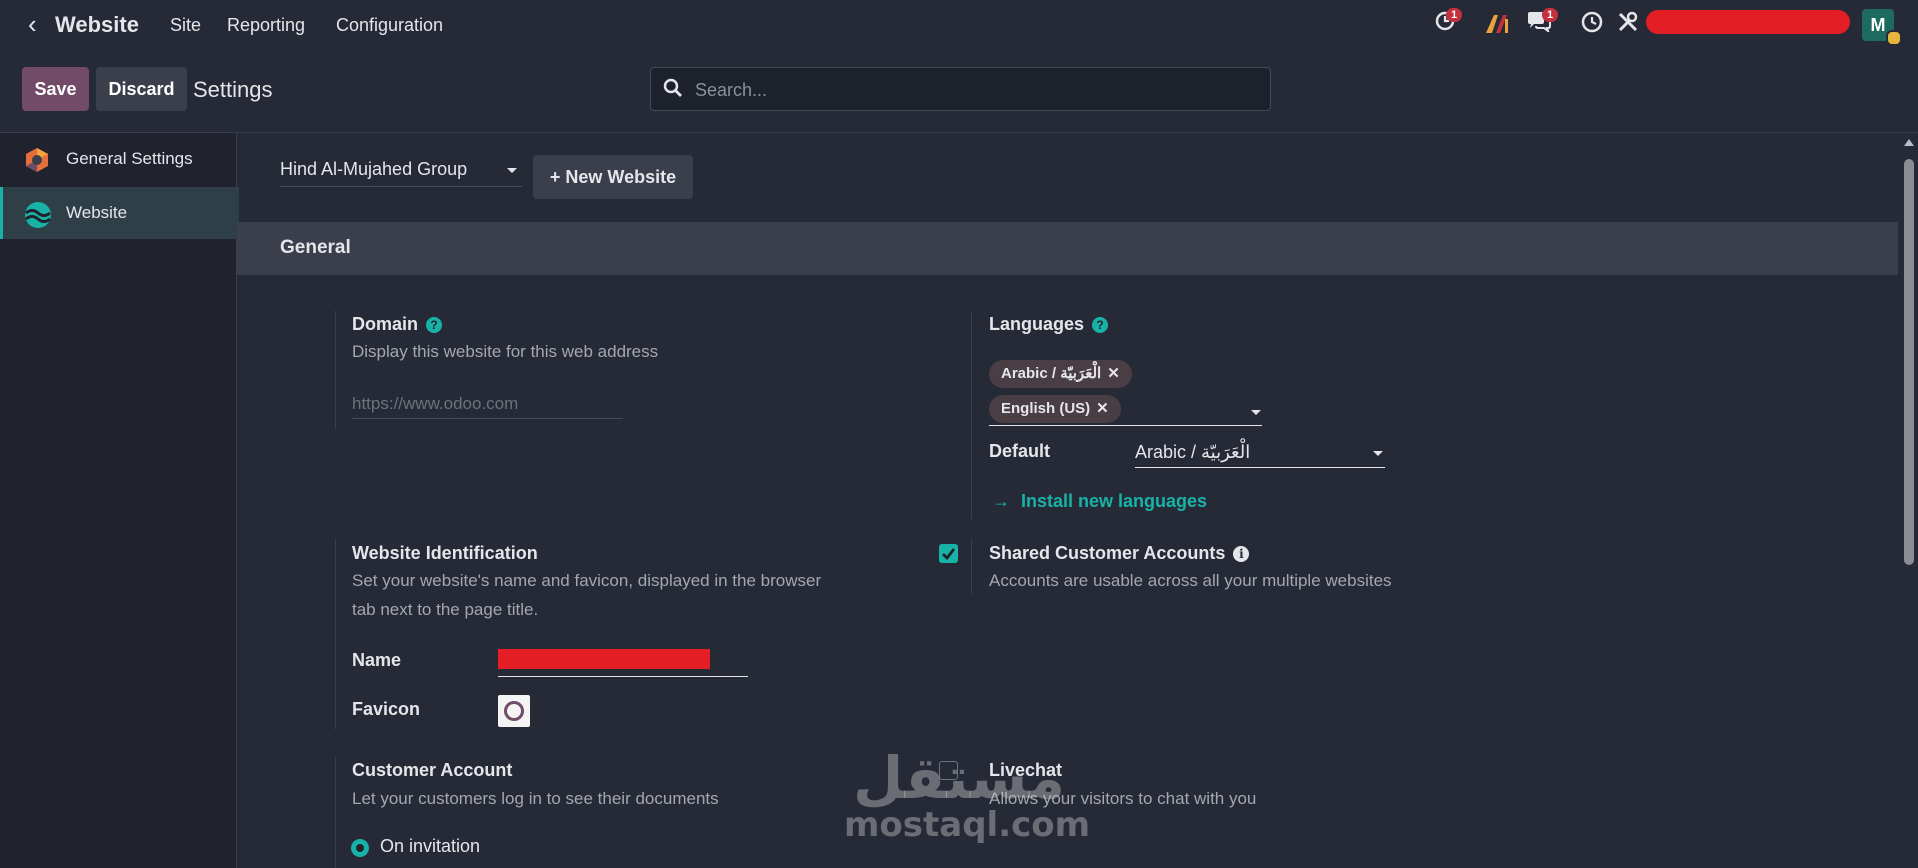  What do you see at coordinates (1909, 142) in the screenshot?
I see `scroll-up-arrow-icon` at bounding box center [1909, 142].